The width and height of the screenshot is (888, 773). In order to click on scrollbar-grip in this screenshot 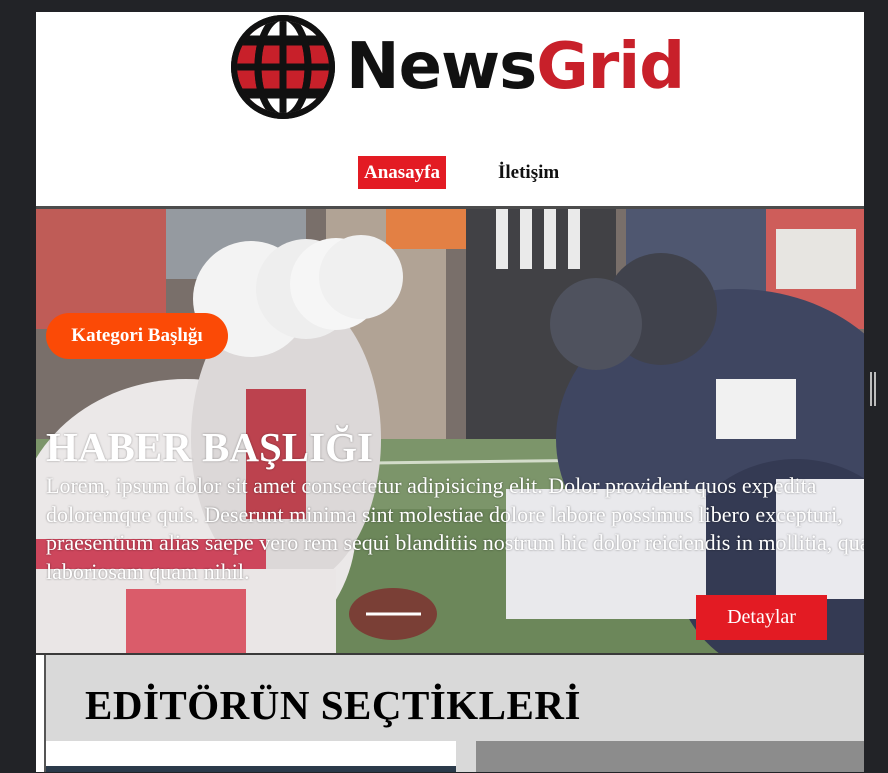, I will do `click(873, 389)`.